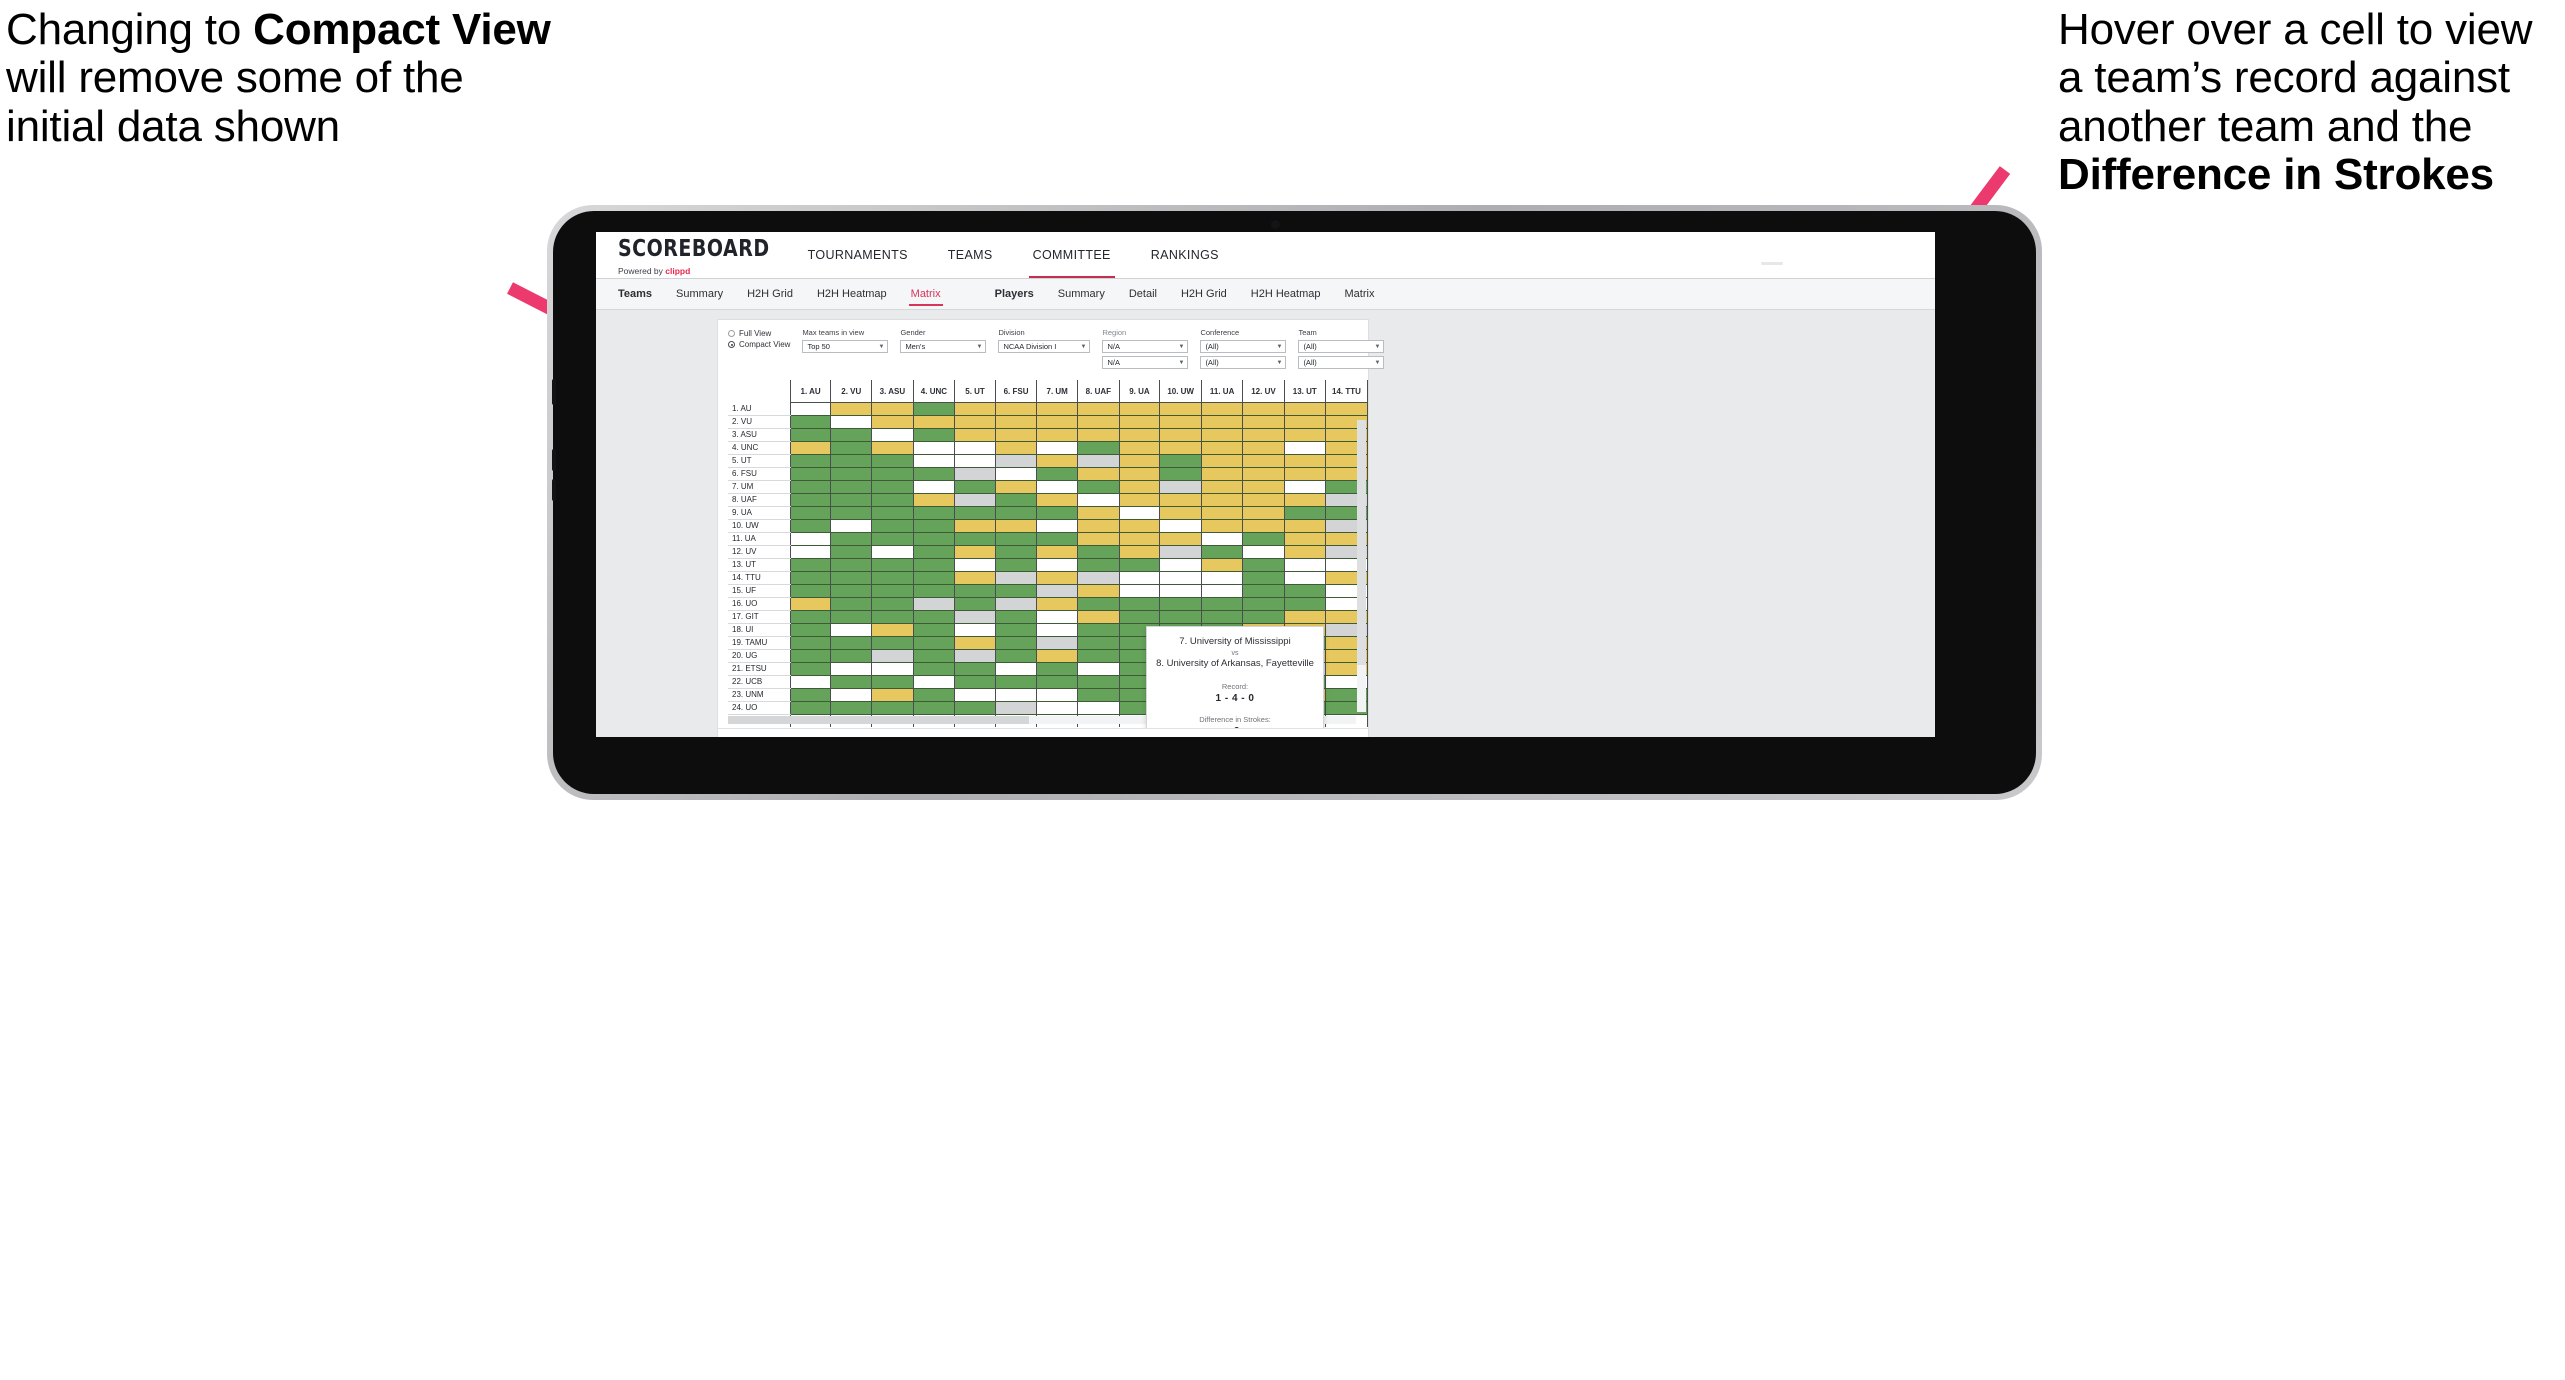 This screenshot has height=1380, width=2565. Describe the element at coordinates (1360, 294) in the screenshot. I see `tab-players-matrix: Matrix` at that location.